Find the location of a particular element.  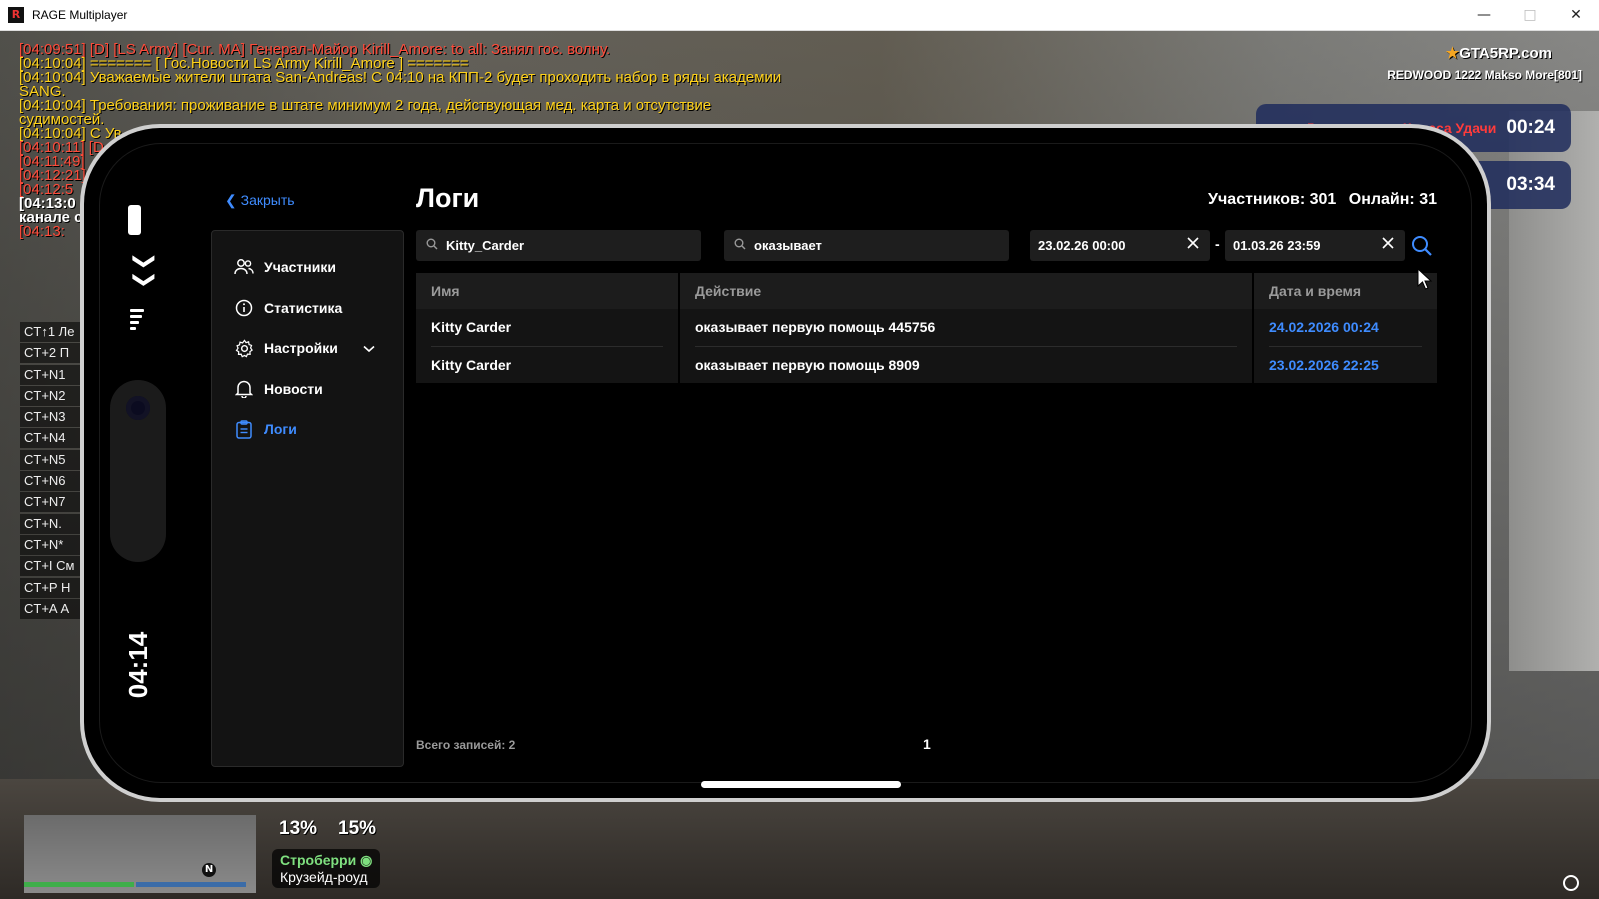

camera-icon is located at coordinates (138, 408).